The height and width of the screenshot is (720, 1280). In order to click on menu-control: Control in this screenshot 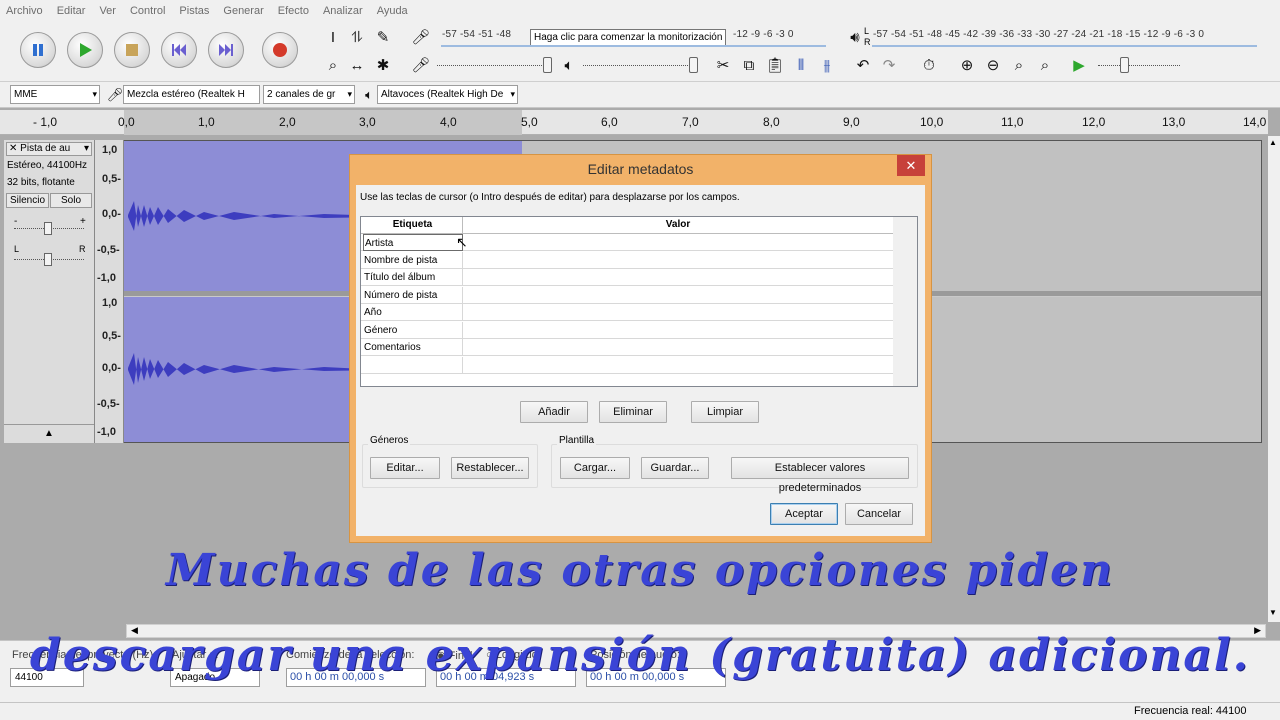, I will do `click(147, 11)`.